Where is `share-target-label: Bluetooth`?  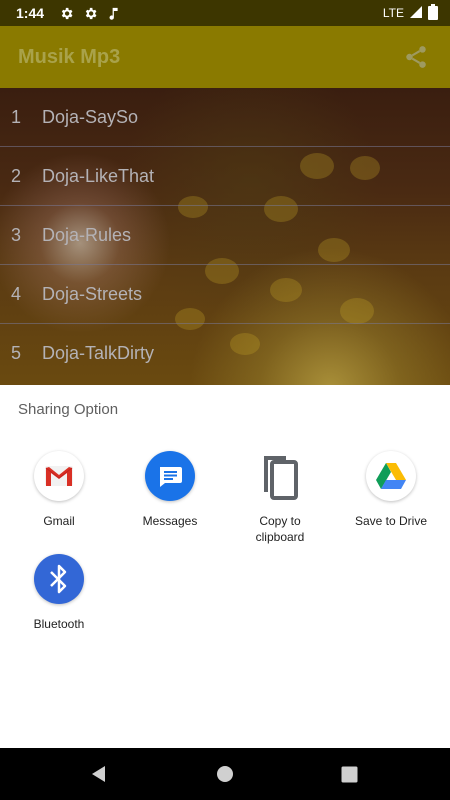
share-target-label: Bluetooth is located at coordinates (59, 624).